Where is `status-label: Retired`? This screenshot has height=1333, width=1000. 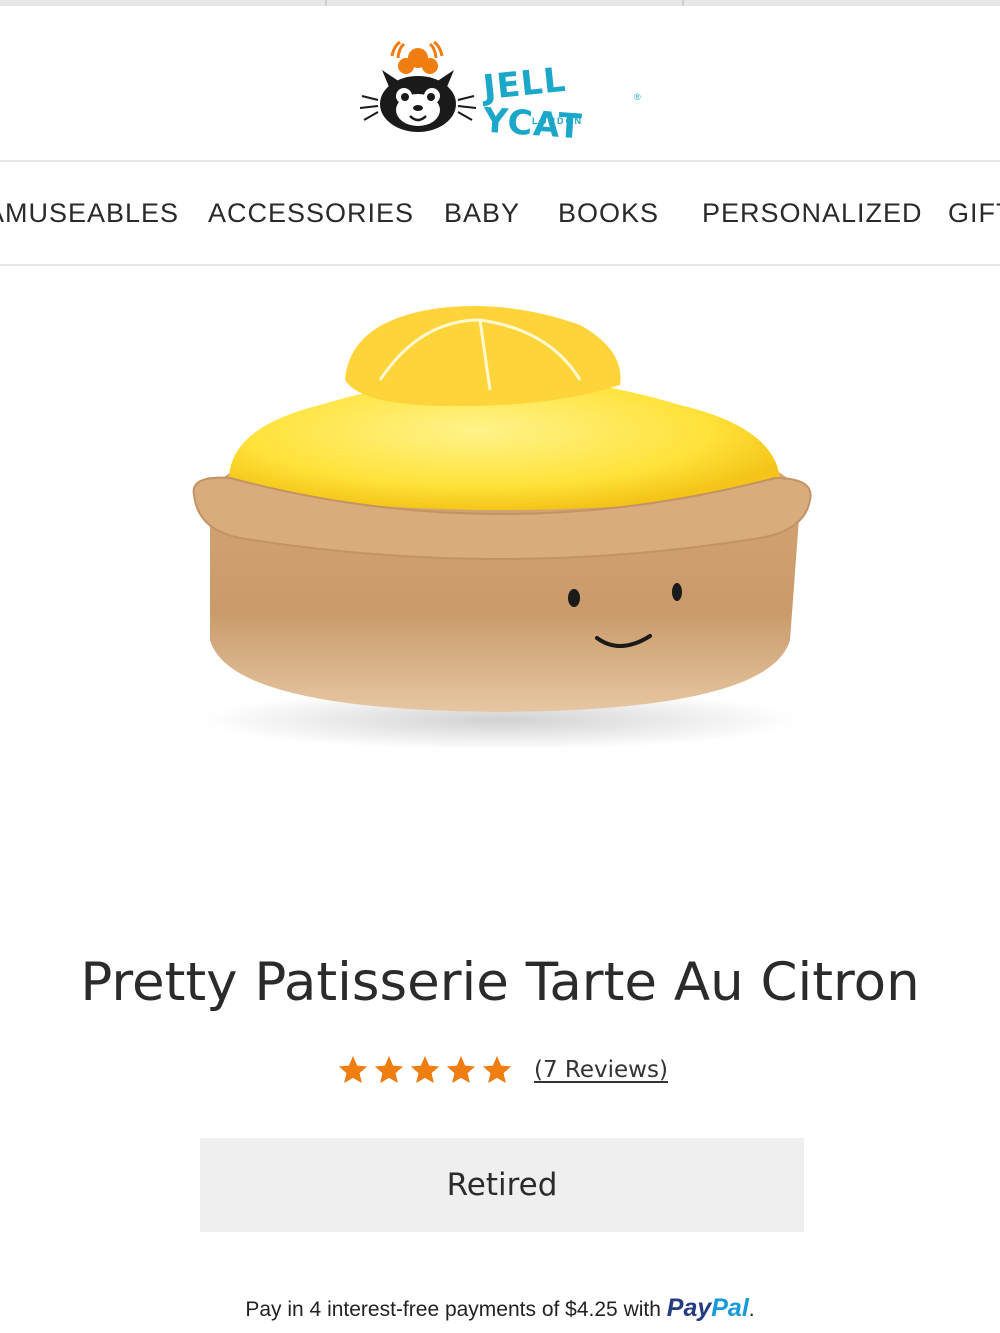 status-label: Retired is located at coordinates (502, 1185).